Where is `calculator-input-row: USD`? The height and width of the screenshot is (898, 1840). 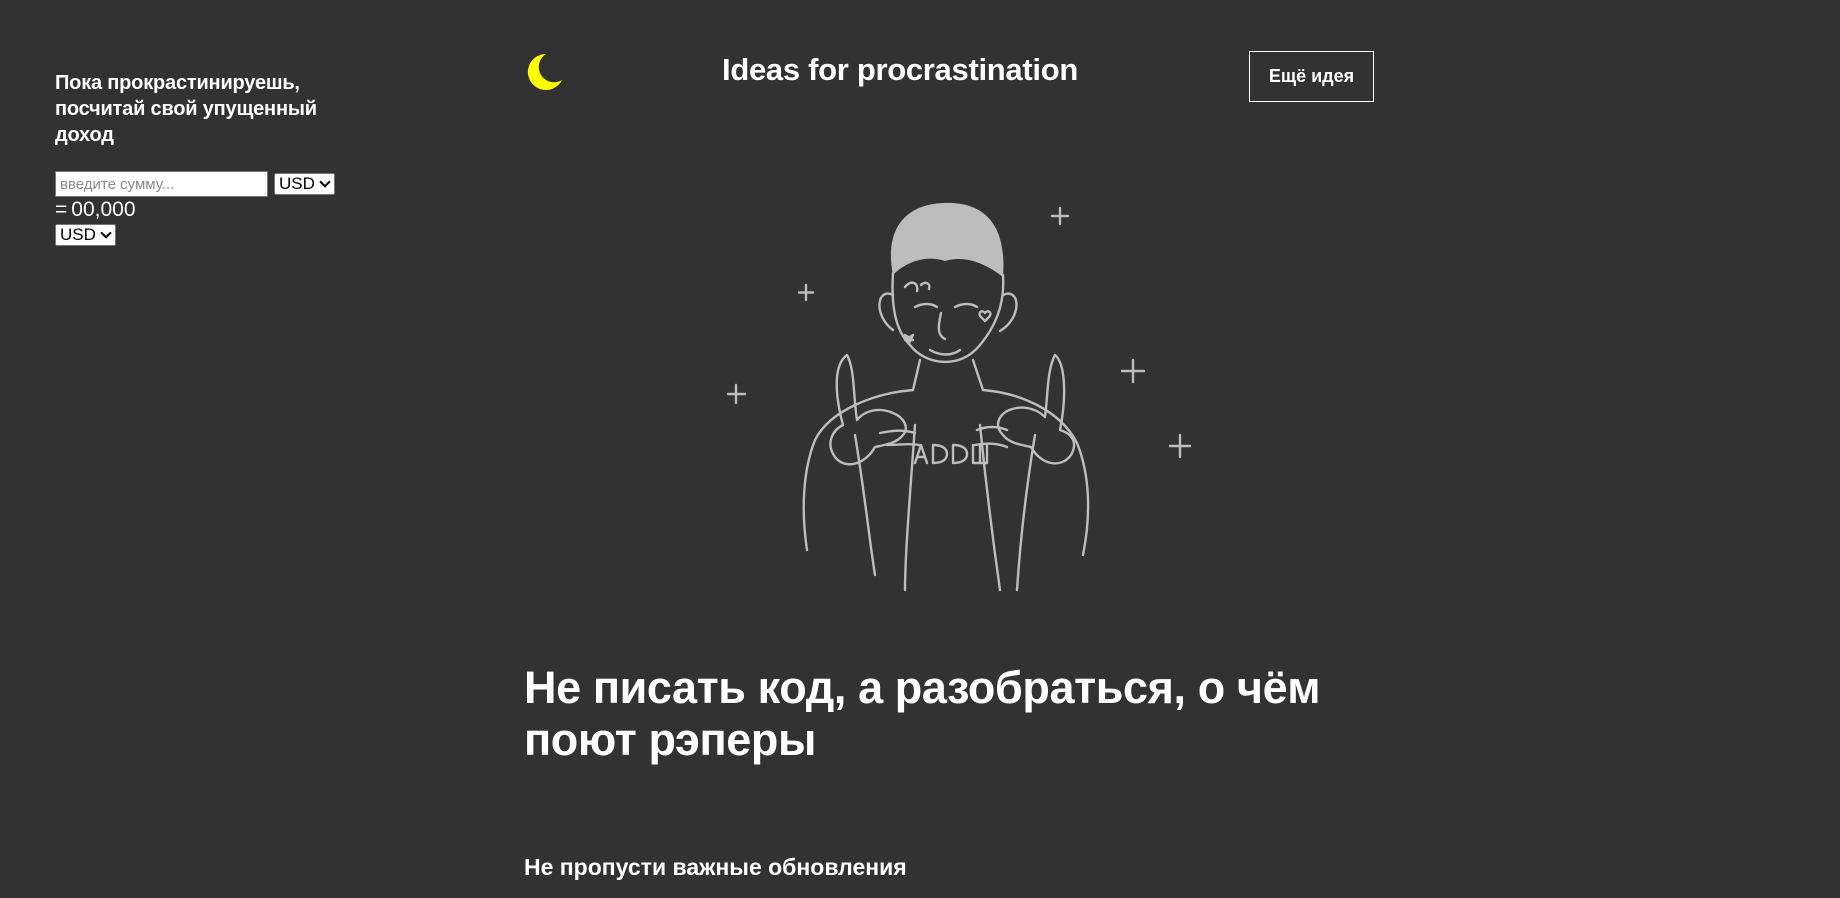
calculator-input-row: USD is located at coordinates (205, 184).